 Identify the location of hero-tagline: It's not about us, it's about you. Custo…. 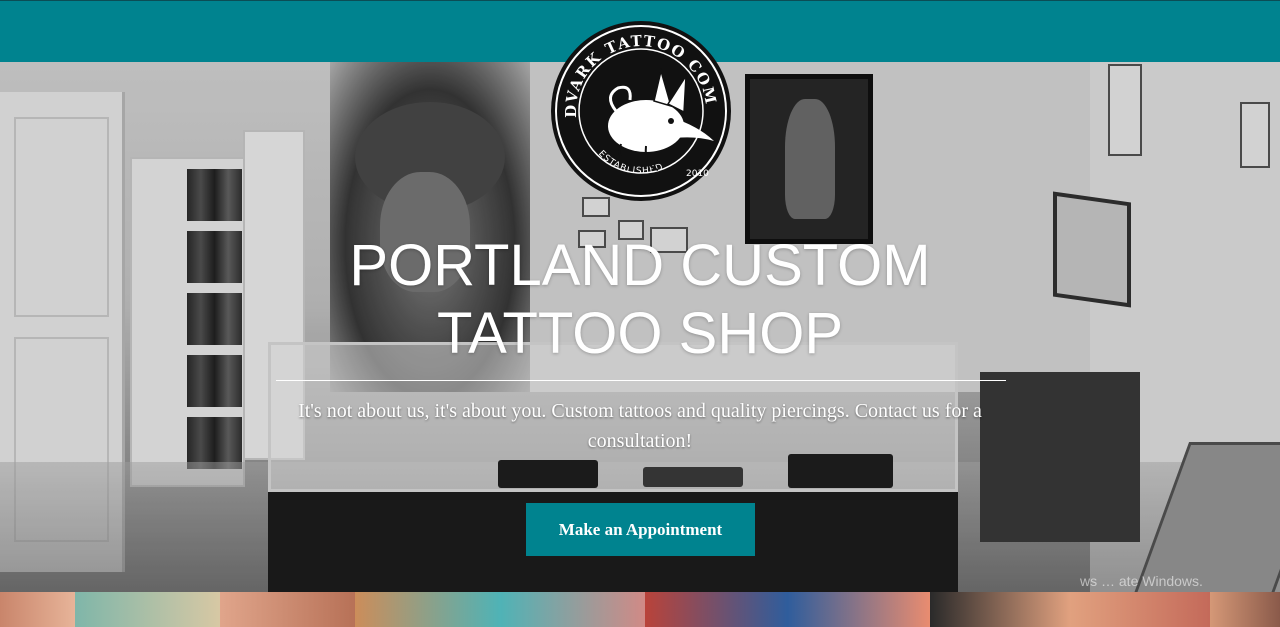
(640, 426).